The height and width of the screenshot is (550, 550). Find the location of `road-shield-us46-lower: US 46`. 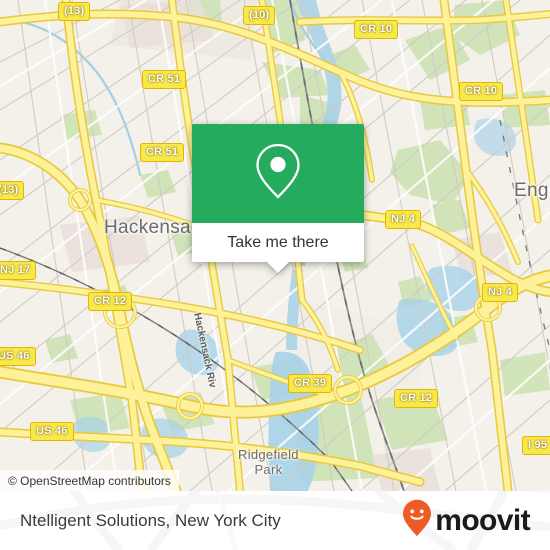

road-shield-us46-lower: US 46 is located at coordinates (52, 431).